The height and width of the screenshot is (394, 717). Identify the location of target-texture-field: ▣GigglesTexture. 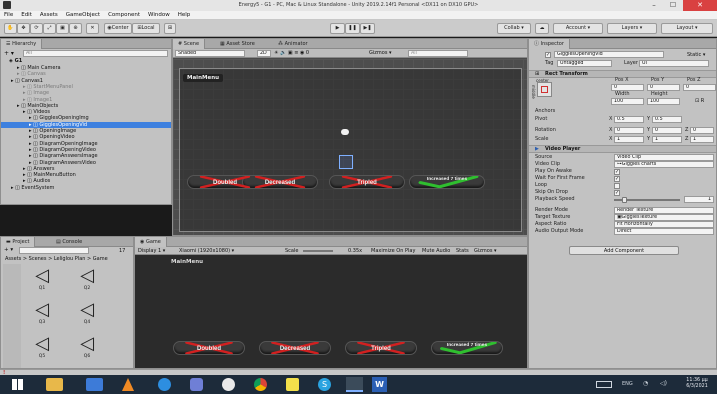
(664, 217).